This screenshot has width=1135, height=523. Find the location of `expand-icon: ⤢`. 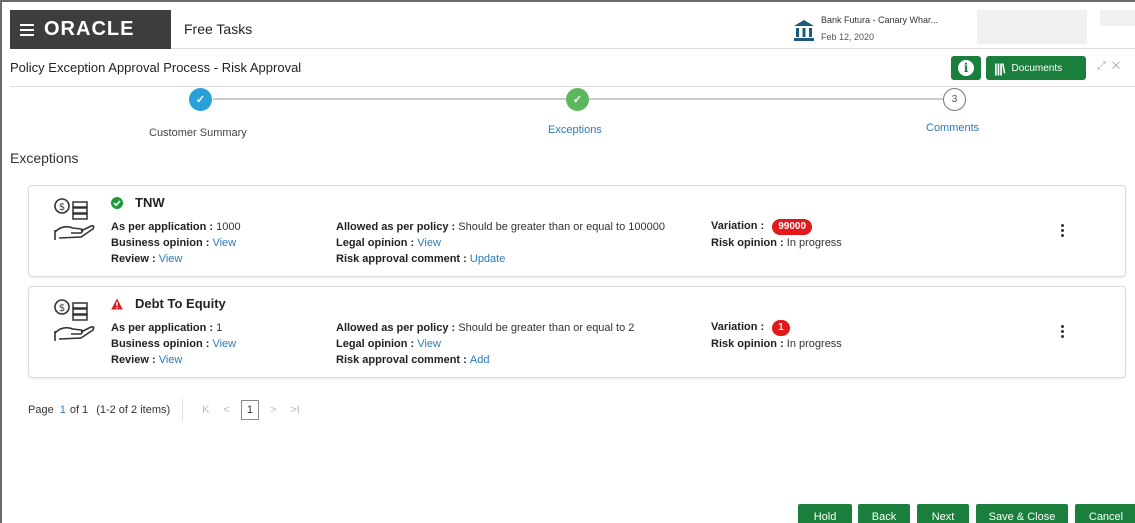

expand-icon: ⤢ is located at coordinates (1104, 66).